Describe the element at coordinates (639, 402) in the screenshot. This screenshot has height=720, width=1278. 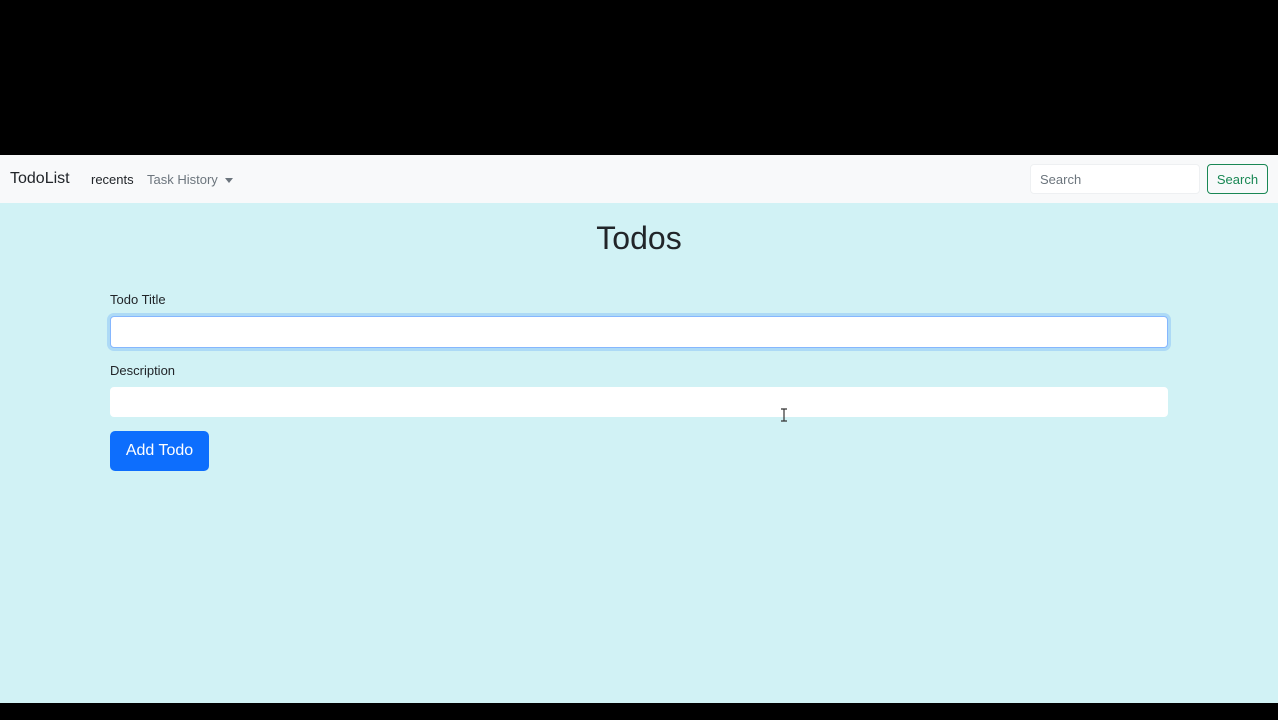
I see `description-input` at that location.